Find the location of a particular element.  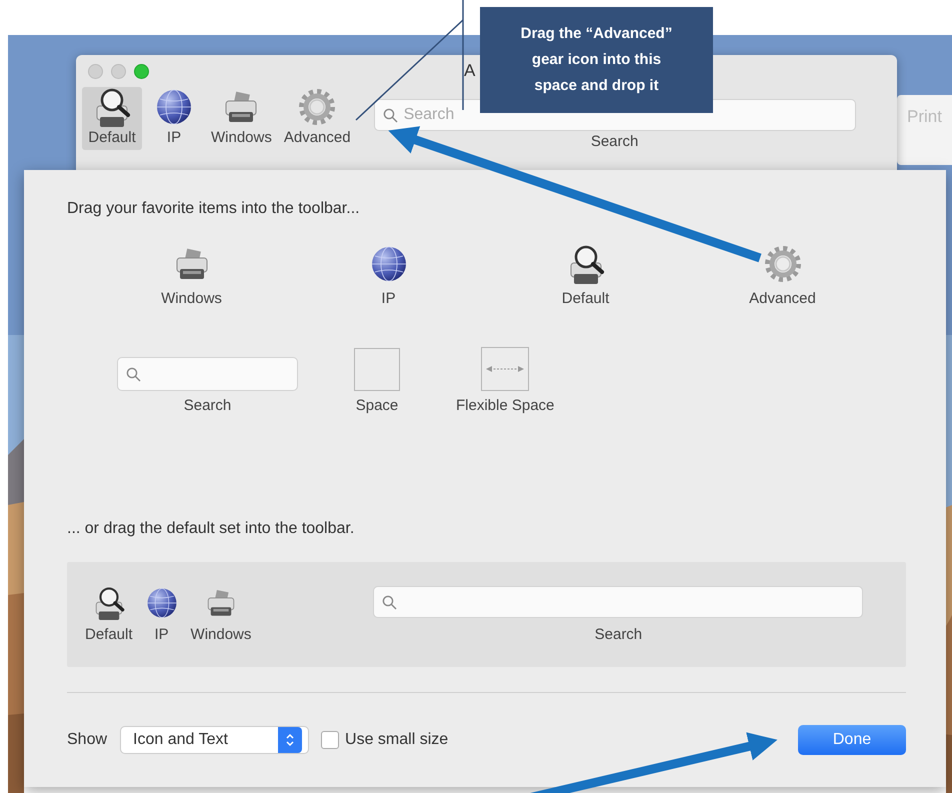

show-label: Show is located at coordinates (87, 740).